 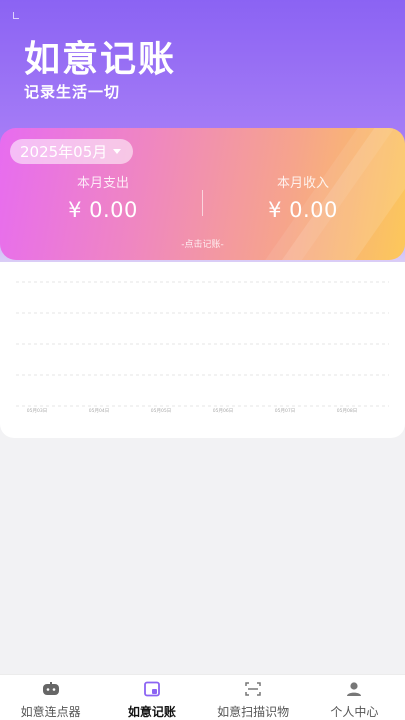 What do you see at coordinates (253, 712) in the screenshot?
I see `tab-label: 如意扫描识物` at bounding box center [253, 712].